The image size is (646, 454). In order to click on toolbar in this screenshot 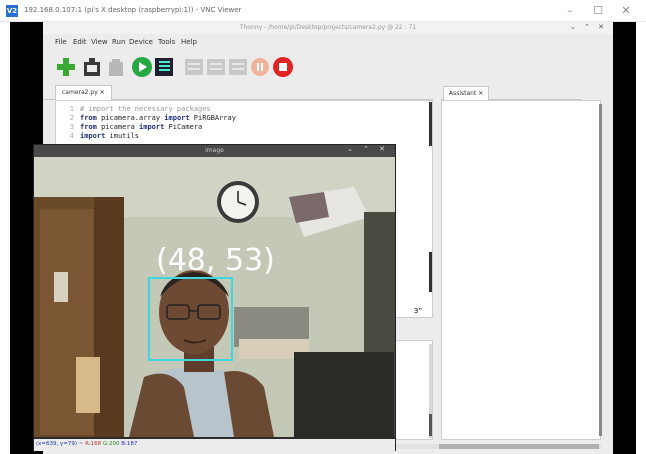, I will do `click(328, 67)`.